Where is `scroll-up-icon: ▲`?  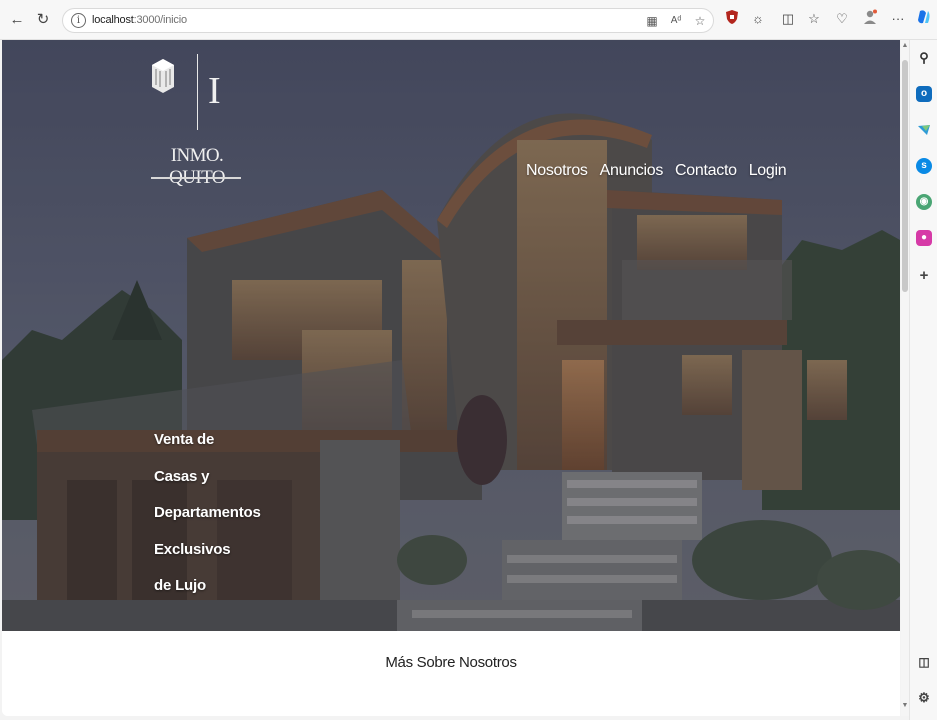
scroll-up-icon: ▲ is located at coordinates (905, 45).